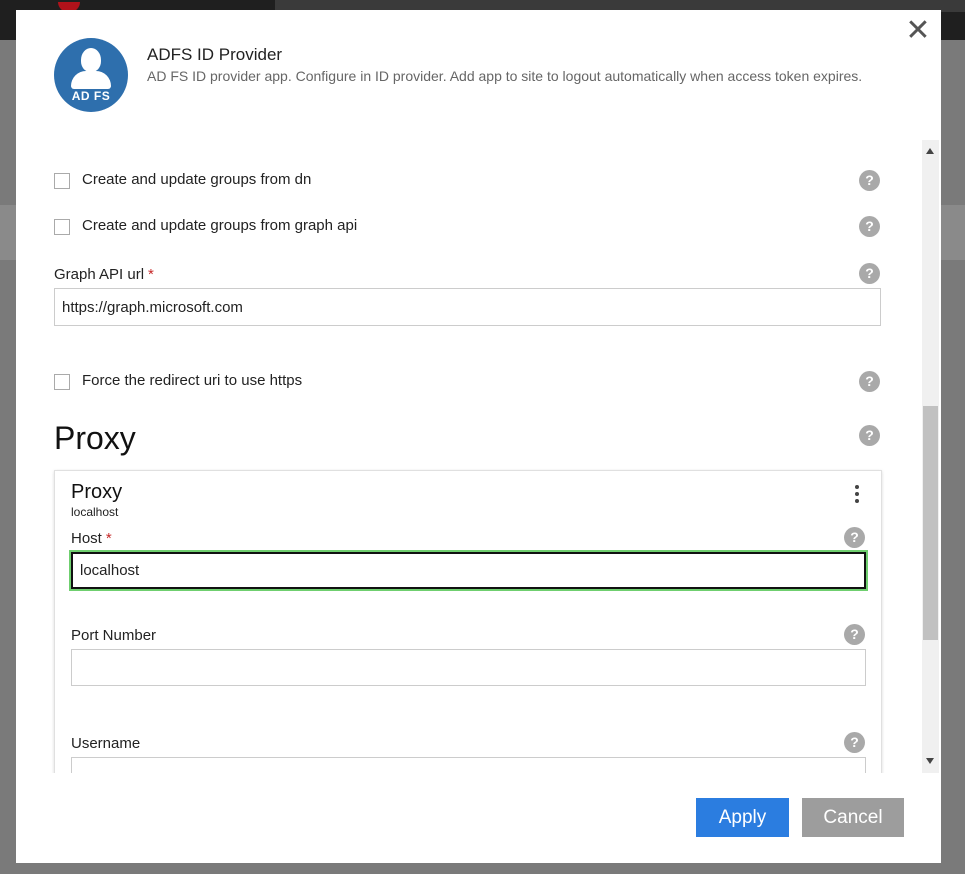 Image resolution: width=965 pixels, height=874 pixels. I want to click on user-icon-head, so click(91, 60).